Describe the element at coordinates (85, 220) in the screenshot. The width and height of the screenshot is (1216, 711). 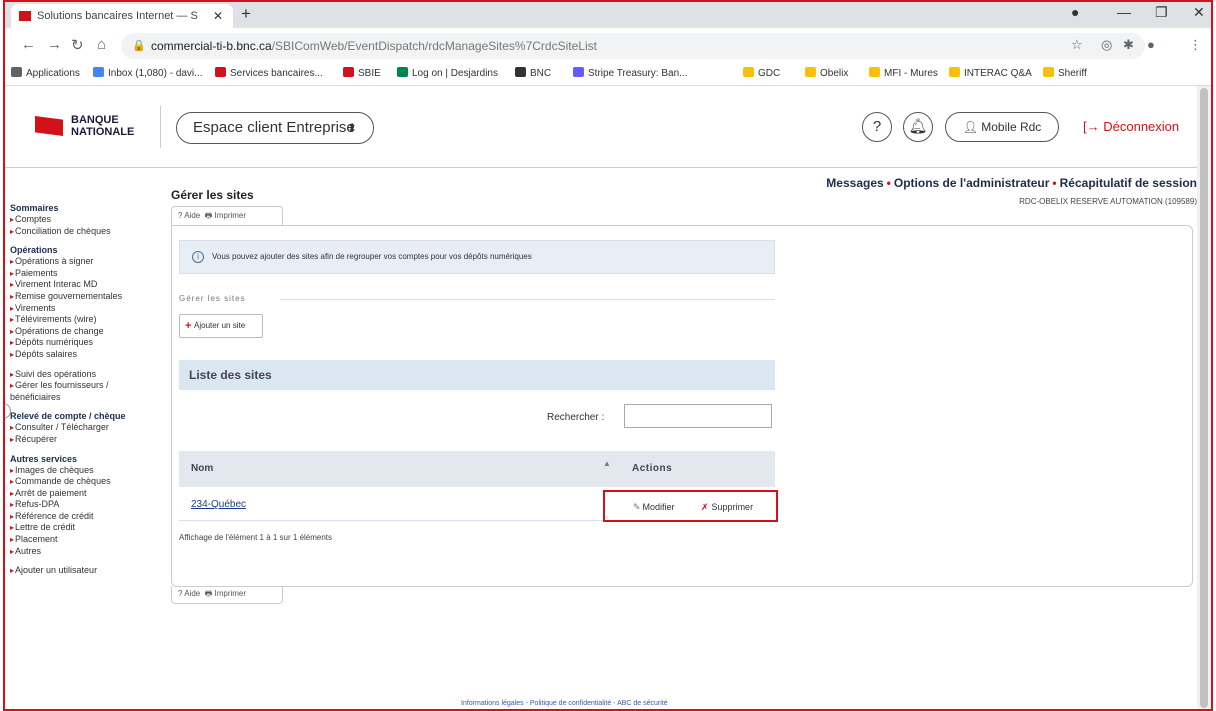
I see `sidebar-item: Comptes` at that location.